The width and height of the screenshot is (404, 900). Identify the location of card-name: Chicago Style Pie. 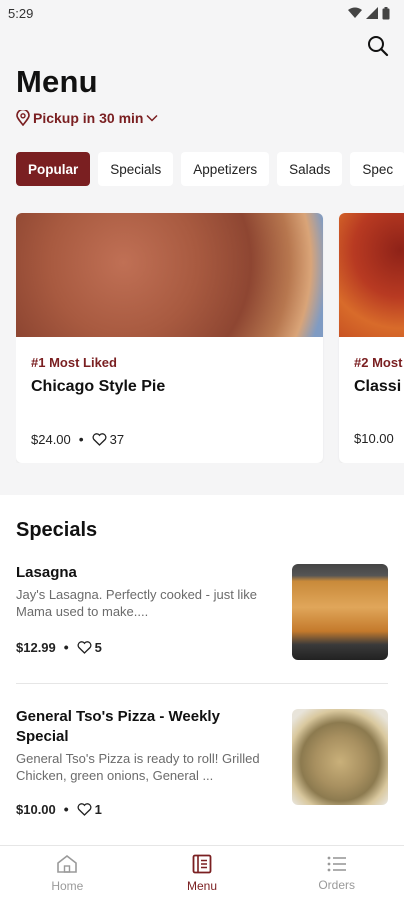
(98, 386).